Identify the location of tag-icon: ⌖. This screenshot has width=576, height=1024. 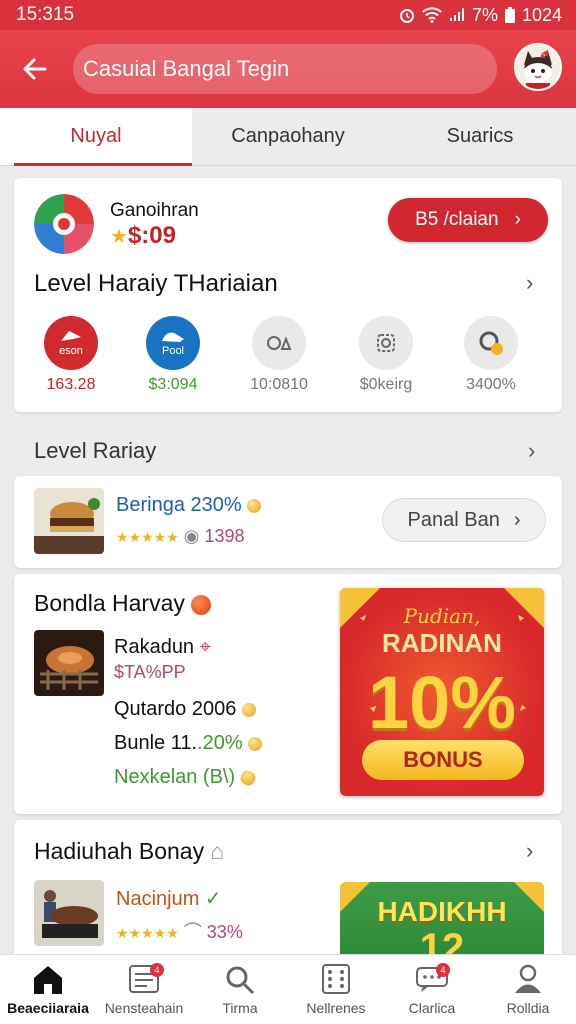
(205, 647).